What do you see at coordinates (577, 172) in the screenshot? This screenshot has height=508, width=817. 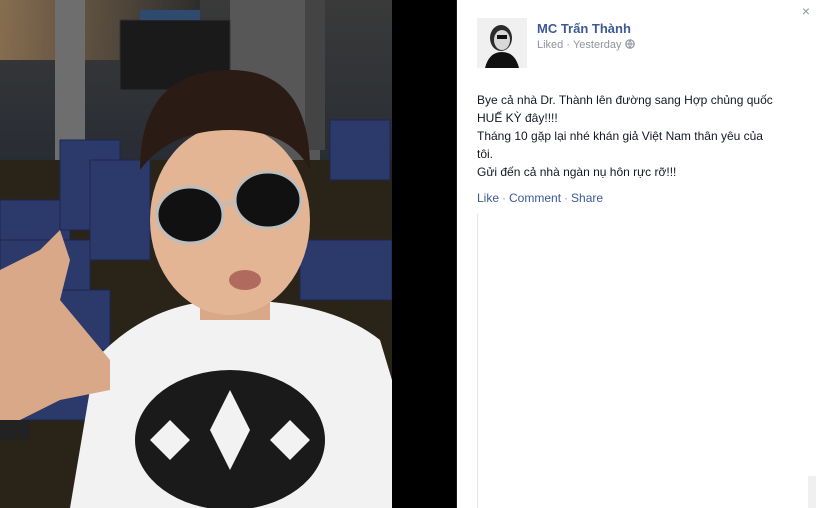 I see `post-line: Gửi đến cả nhà ngàn nụ hôn rực rỡ!!!` at bounding box center [577, 172].